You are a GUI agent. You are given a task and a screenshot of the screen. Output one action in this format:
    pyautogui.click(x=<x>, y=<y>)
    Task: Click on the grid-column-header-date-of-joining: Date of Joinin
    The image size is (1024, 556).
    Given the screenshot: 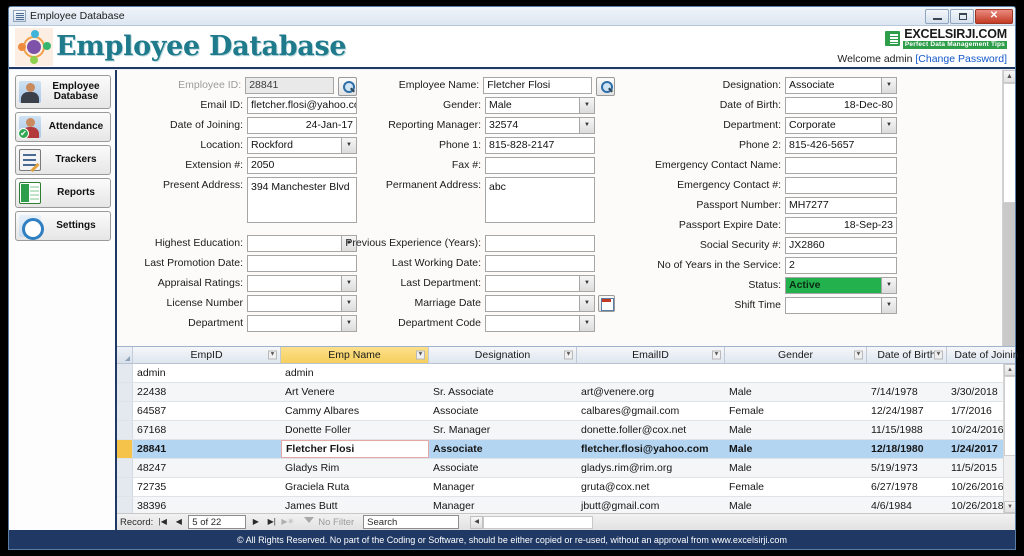 What is the action you would take?
    pyautogui.click(x=985, y=355)
    